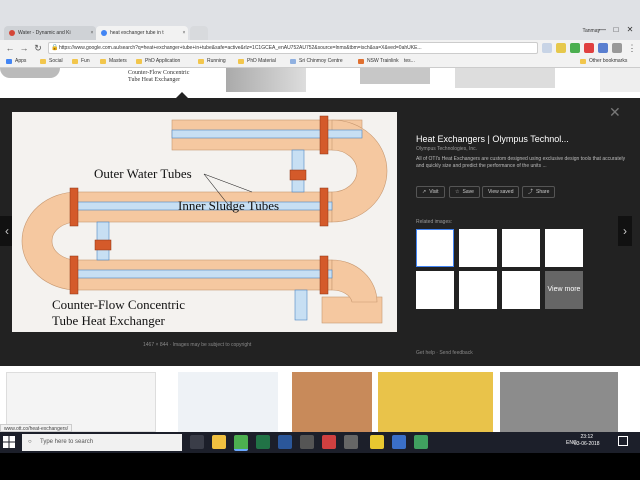 The width and height of the screenshot is (640, 480). I want to click on view-saved-button: View saved, so click(501, 192).